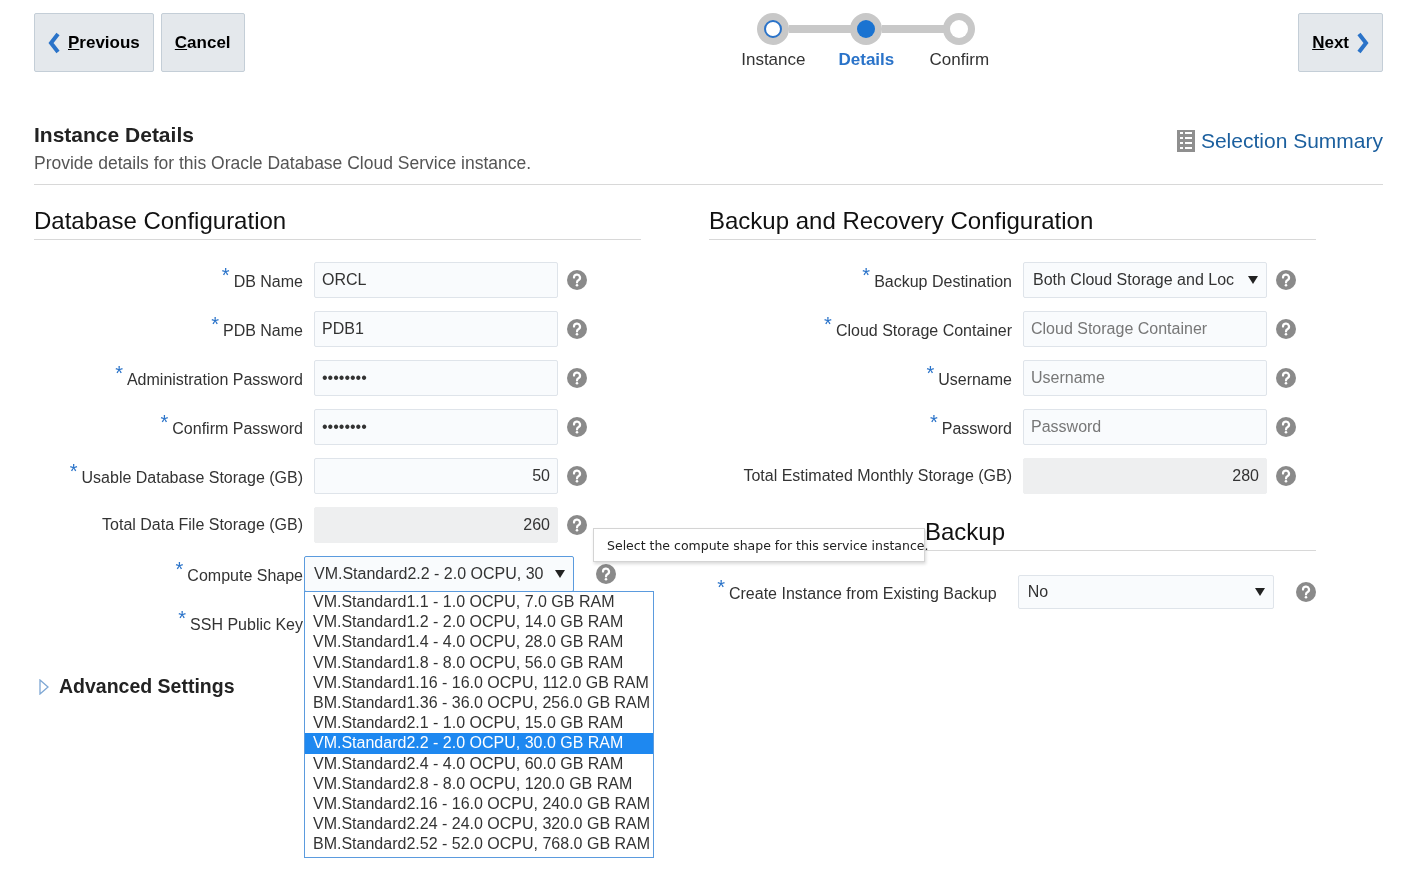 Image resolution: width=1427 pixels, height=881 pixels. Describe the element at coordinates (479, 622) in the screenshot. I see `dropdown-option: VM.Standard1.2 - 2.0 OCPU, 14.0 GB RAM` at that location.